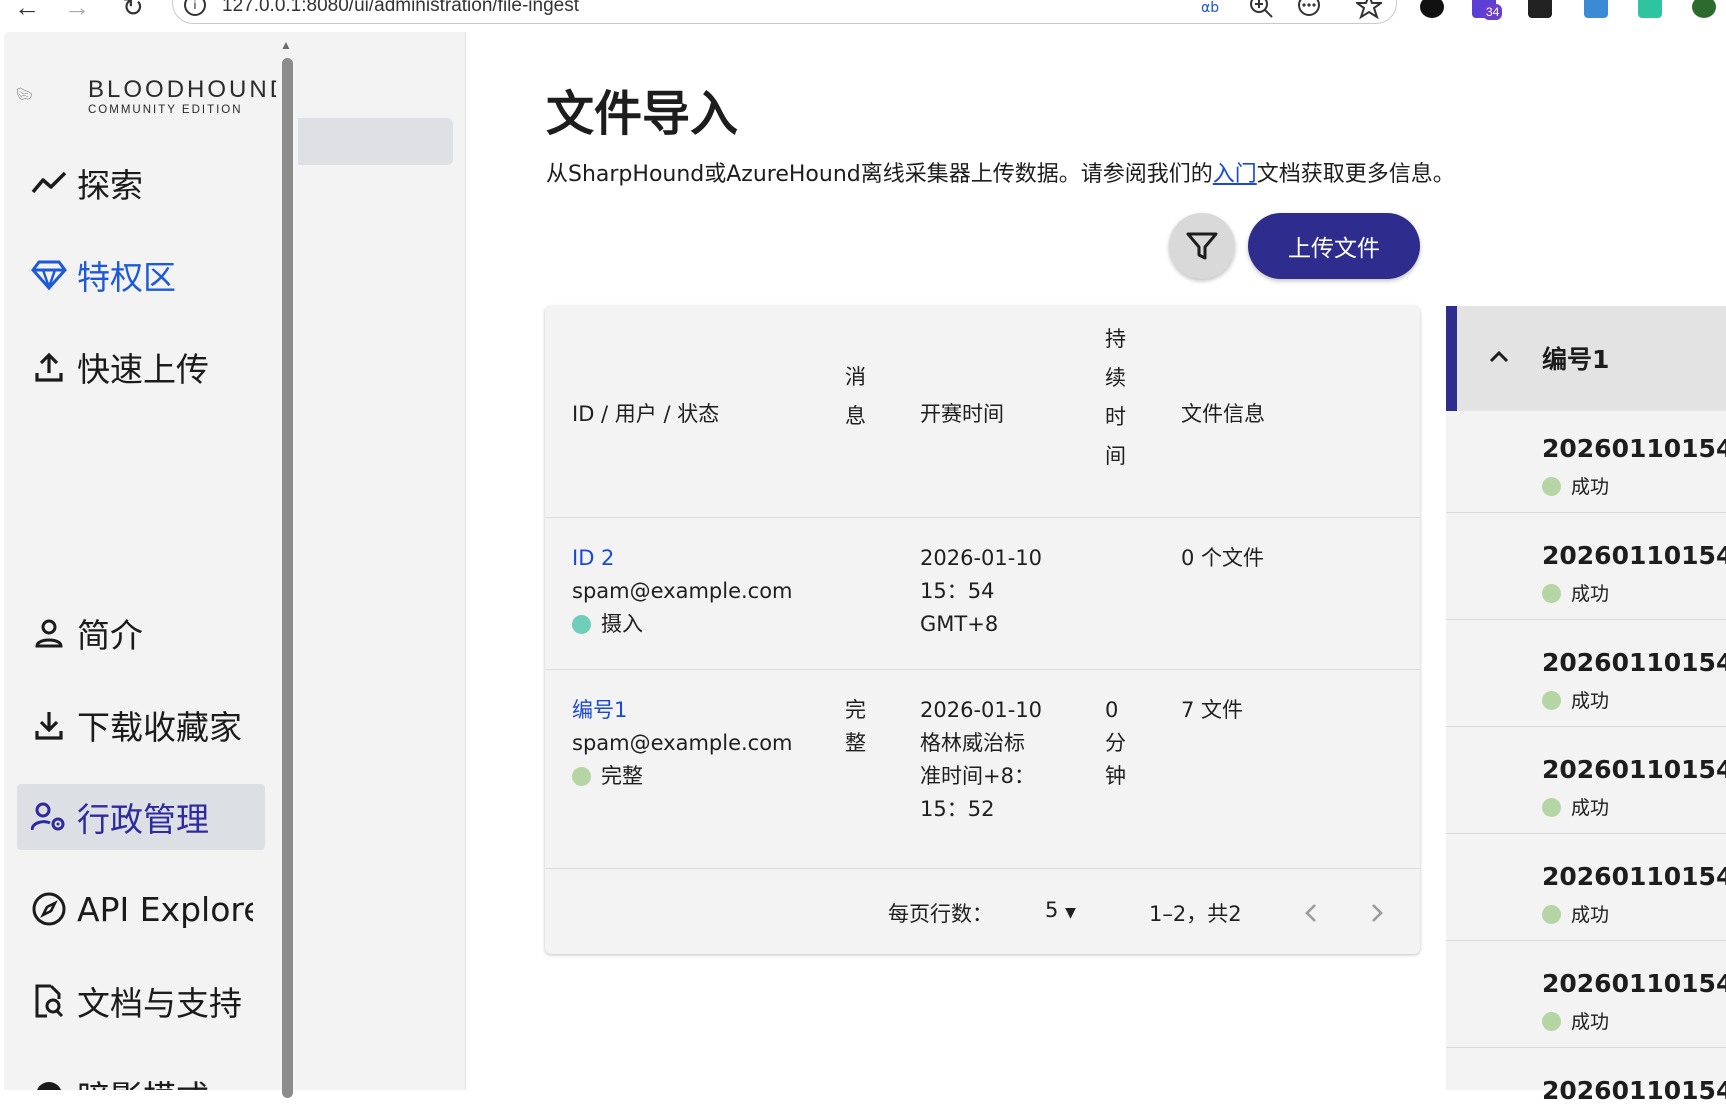 Image resolution: width=1726 pixels, height=1105 pixels. I want to click on start-time-line: 格林威治标, so click(972, 743).